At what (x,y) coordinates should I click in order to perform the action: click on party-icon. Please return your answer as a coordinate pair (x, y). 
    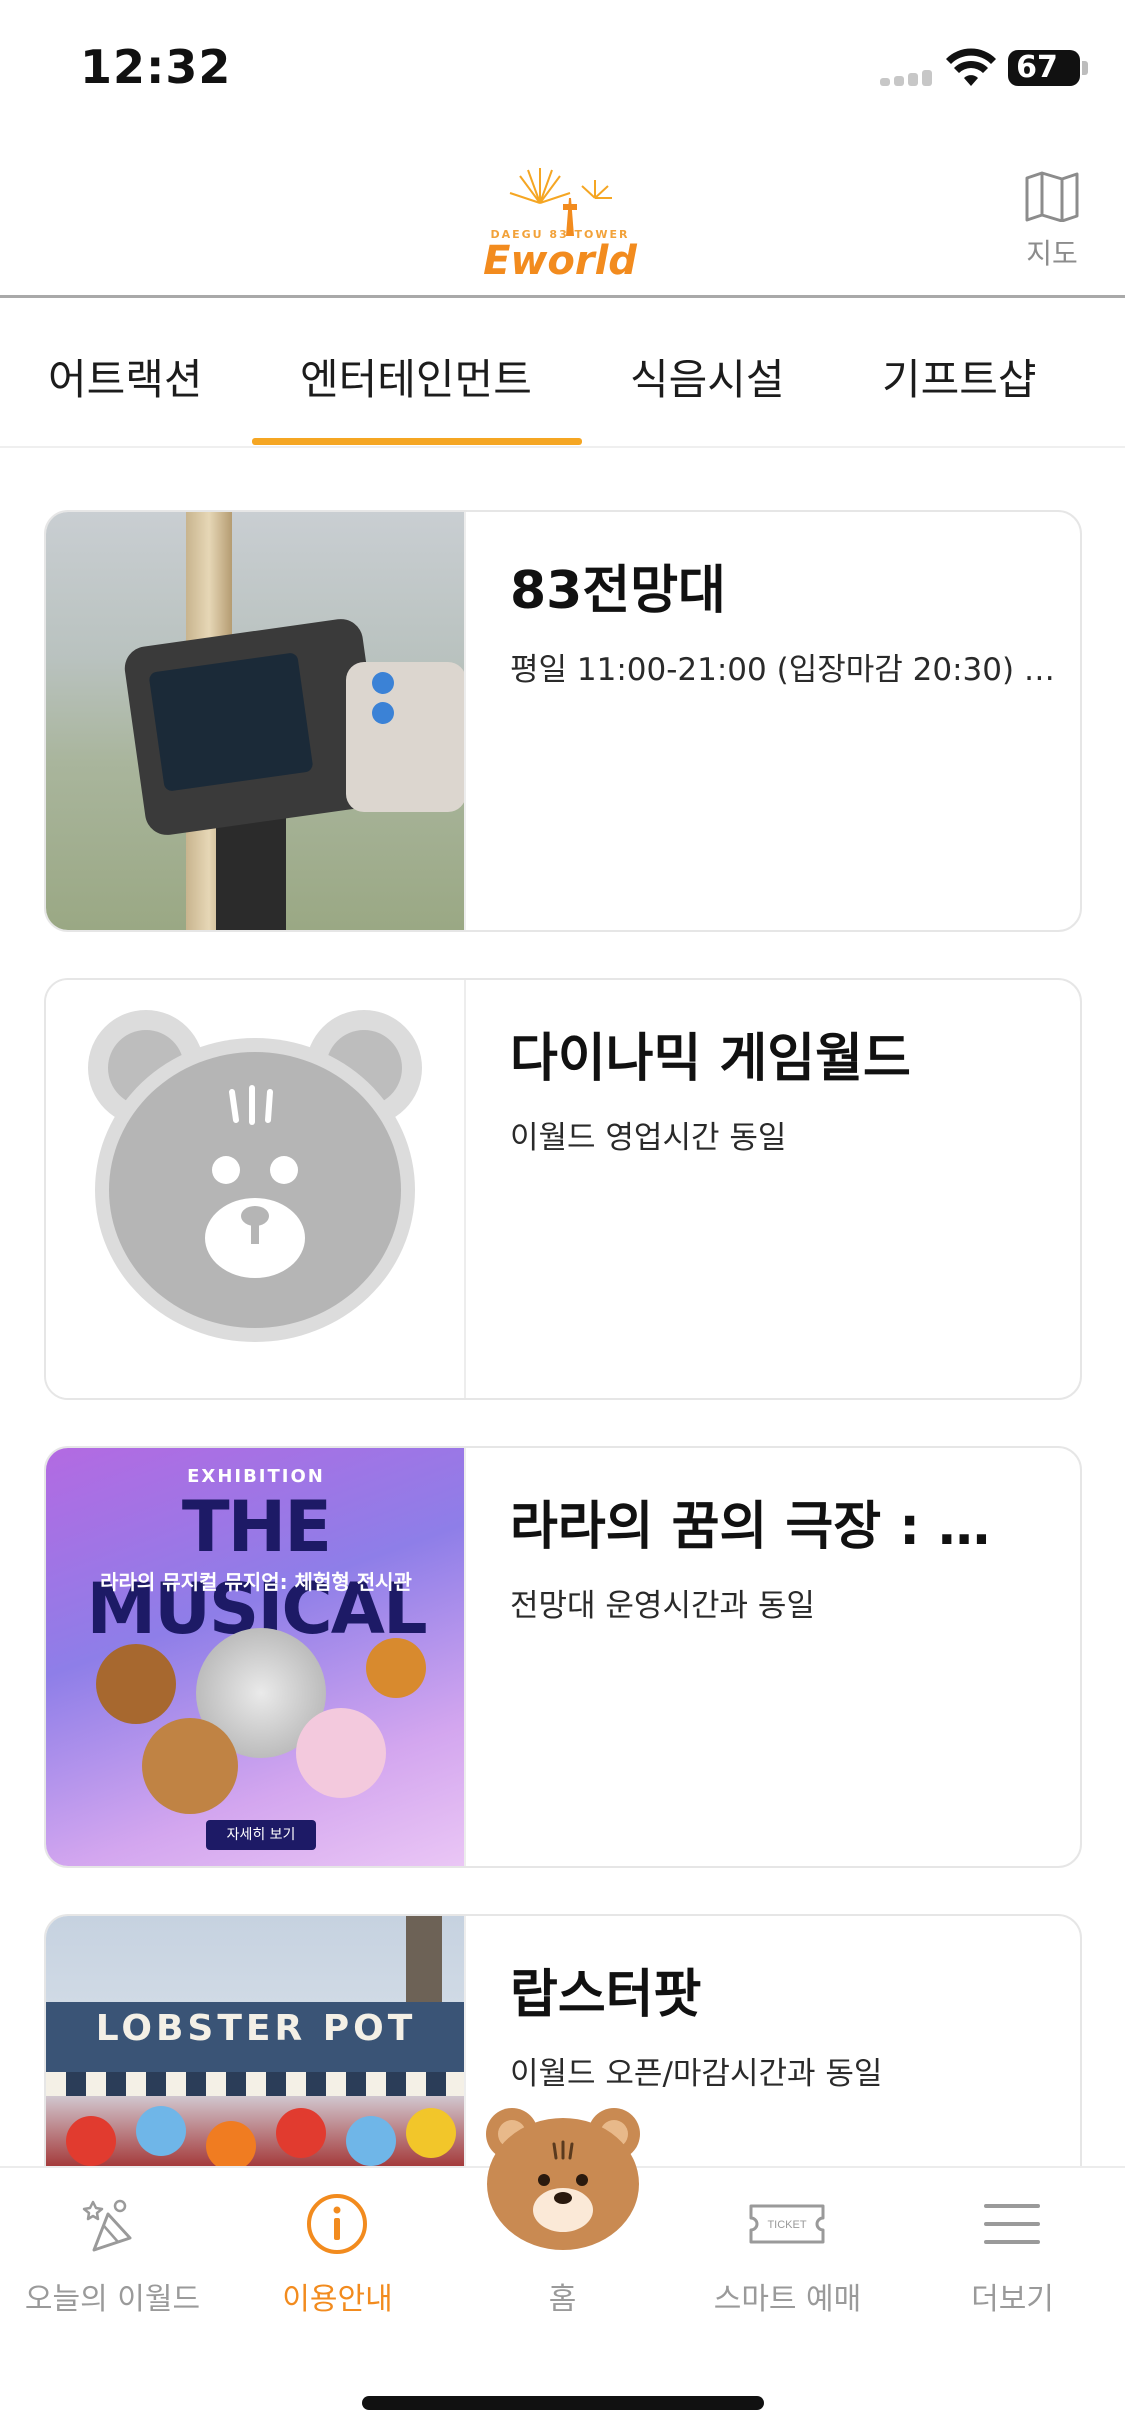
    Looking at the image, I should click on (107, 2225).